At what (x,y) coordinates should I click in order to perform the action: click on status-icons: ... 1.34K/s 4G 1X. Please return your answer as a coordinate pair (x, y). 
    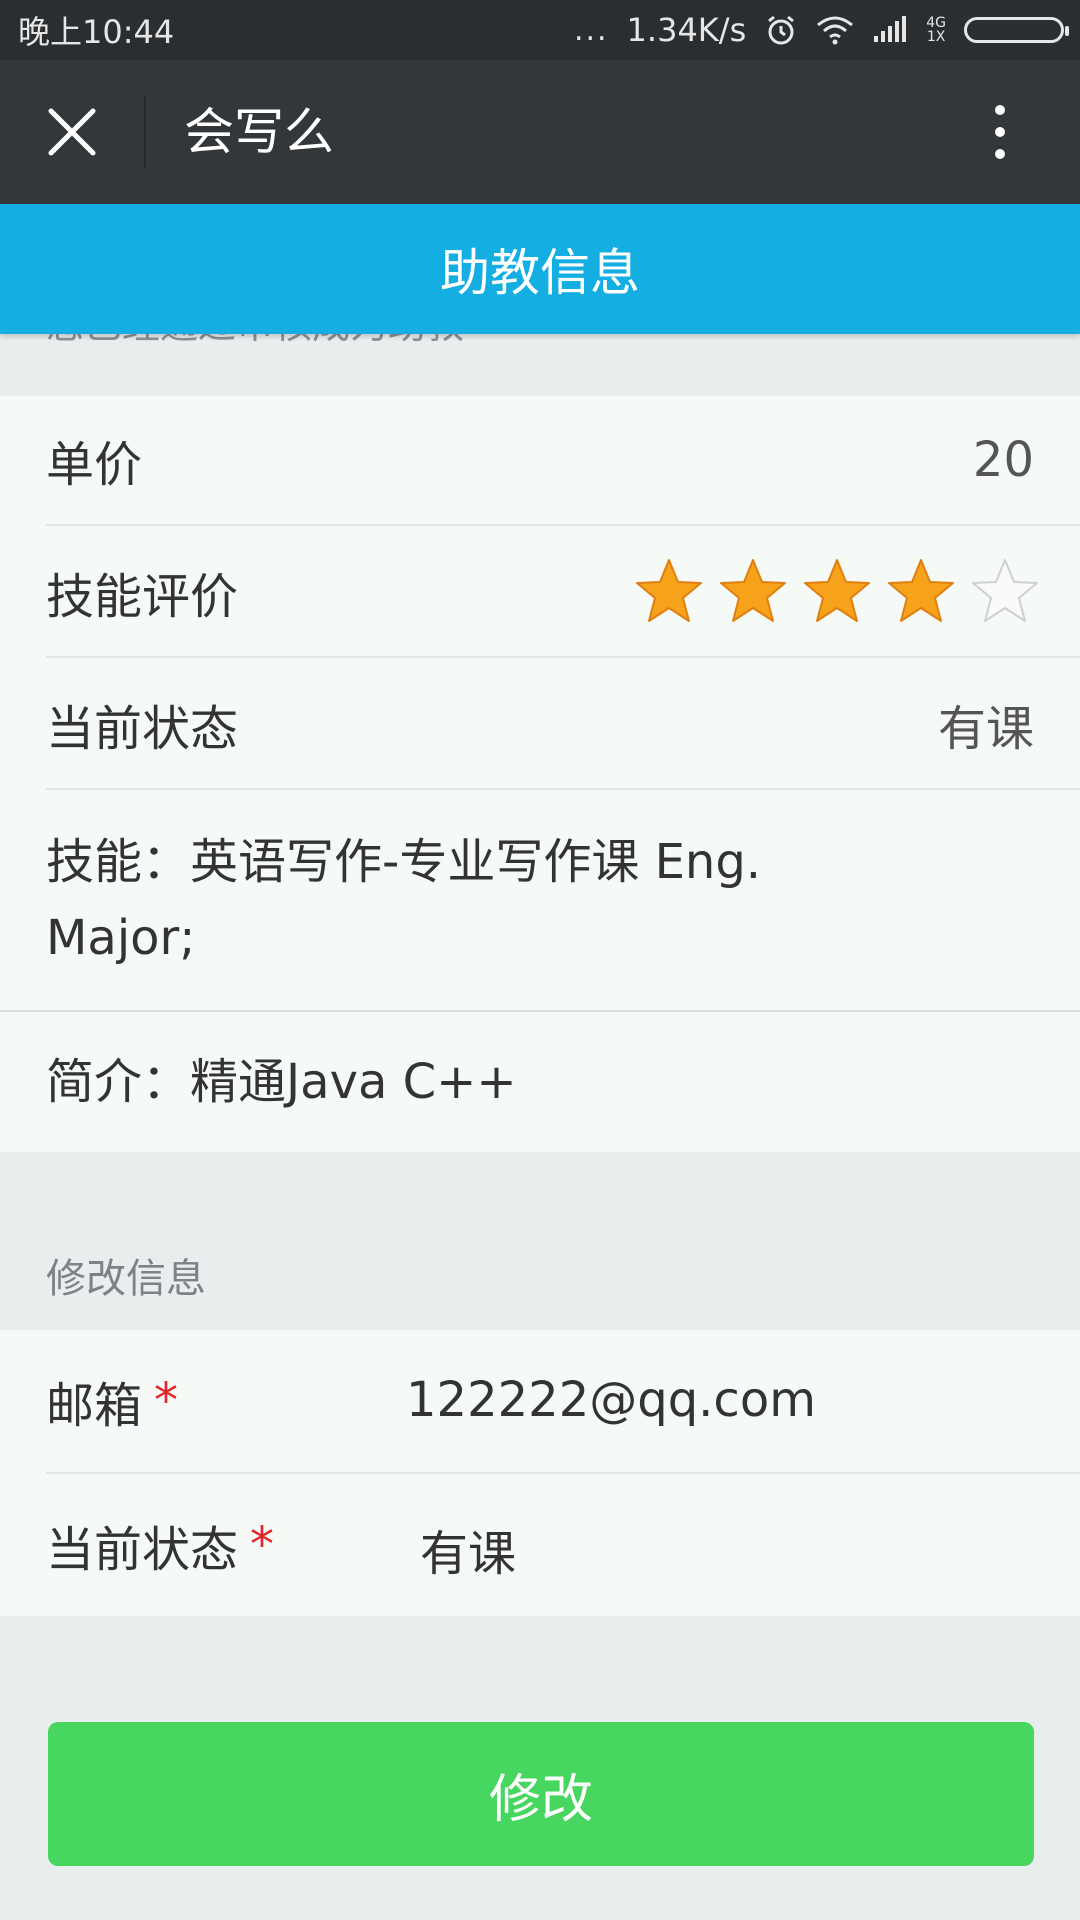
    Looking at the image, I should click on (821, 30).